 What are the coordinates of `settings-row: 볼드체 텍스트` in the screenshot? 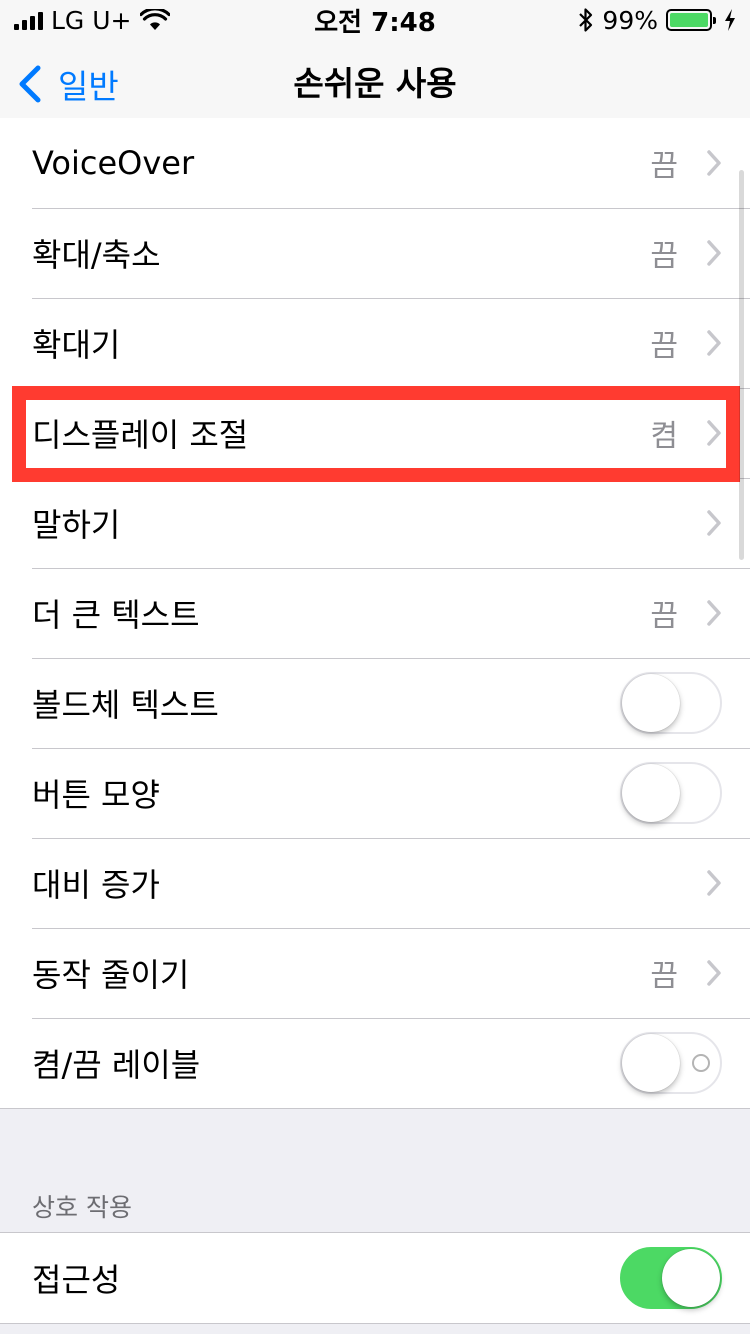 It's located at (375, 703).